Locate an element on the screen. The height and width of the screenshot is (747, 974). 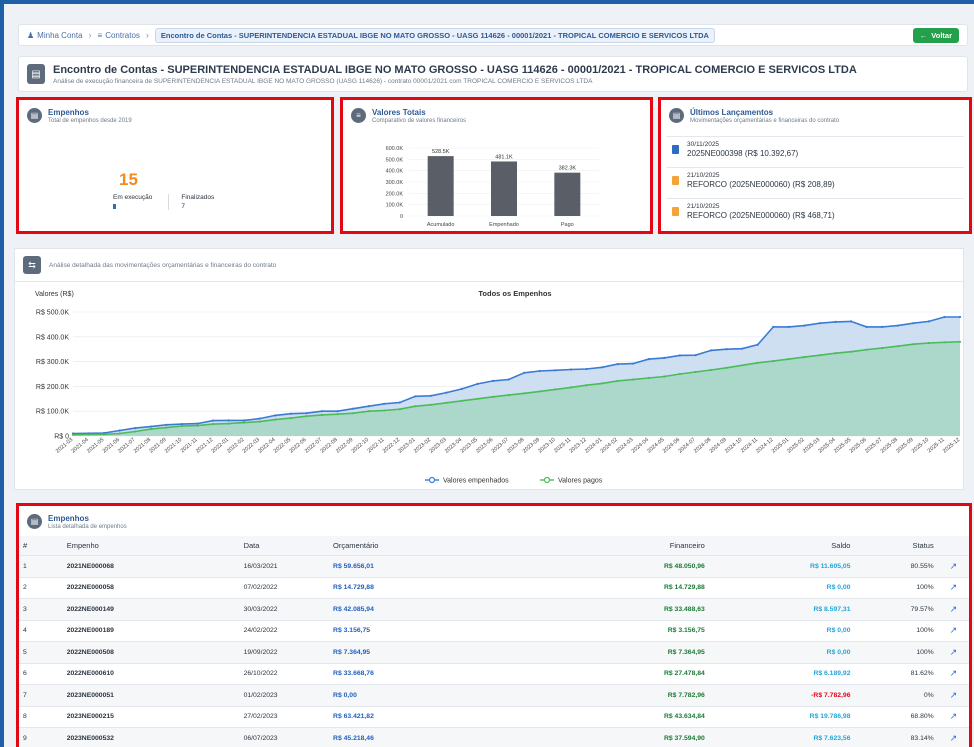
column-header: Financeiro is located at coordinates (625, 546).